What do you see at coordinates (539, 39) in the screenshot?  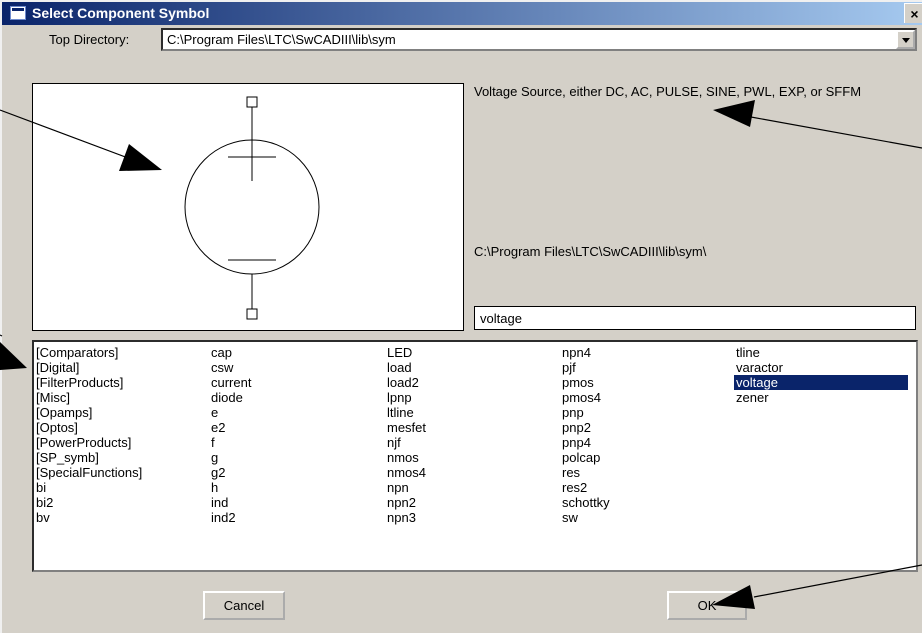 I see `top-directory-select: C:\Program Files\LTC\SwCADIII\lib\sym` at bounding box center [539, 39].